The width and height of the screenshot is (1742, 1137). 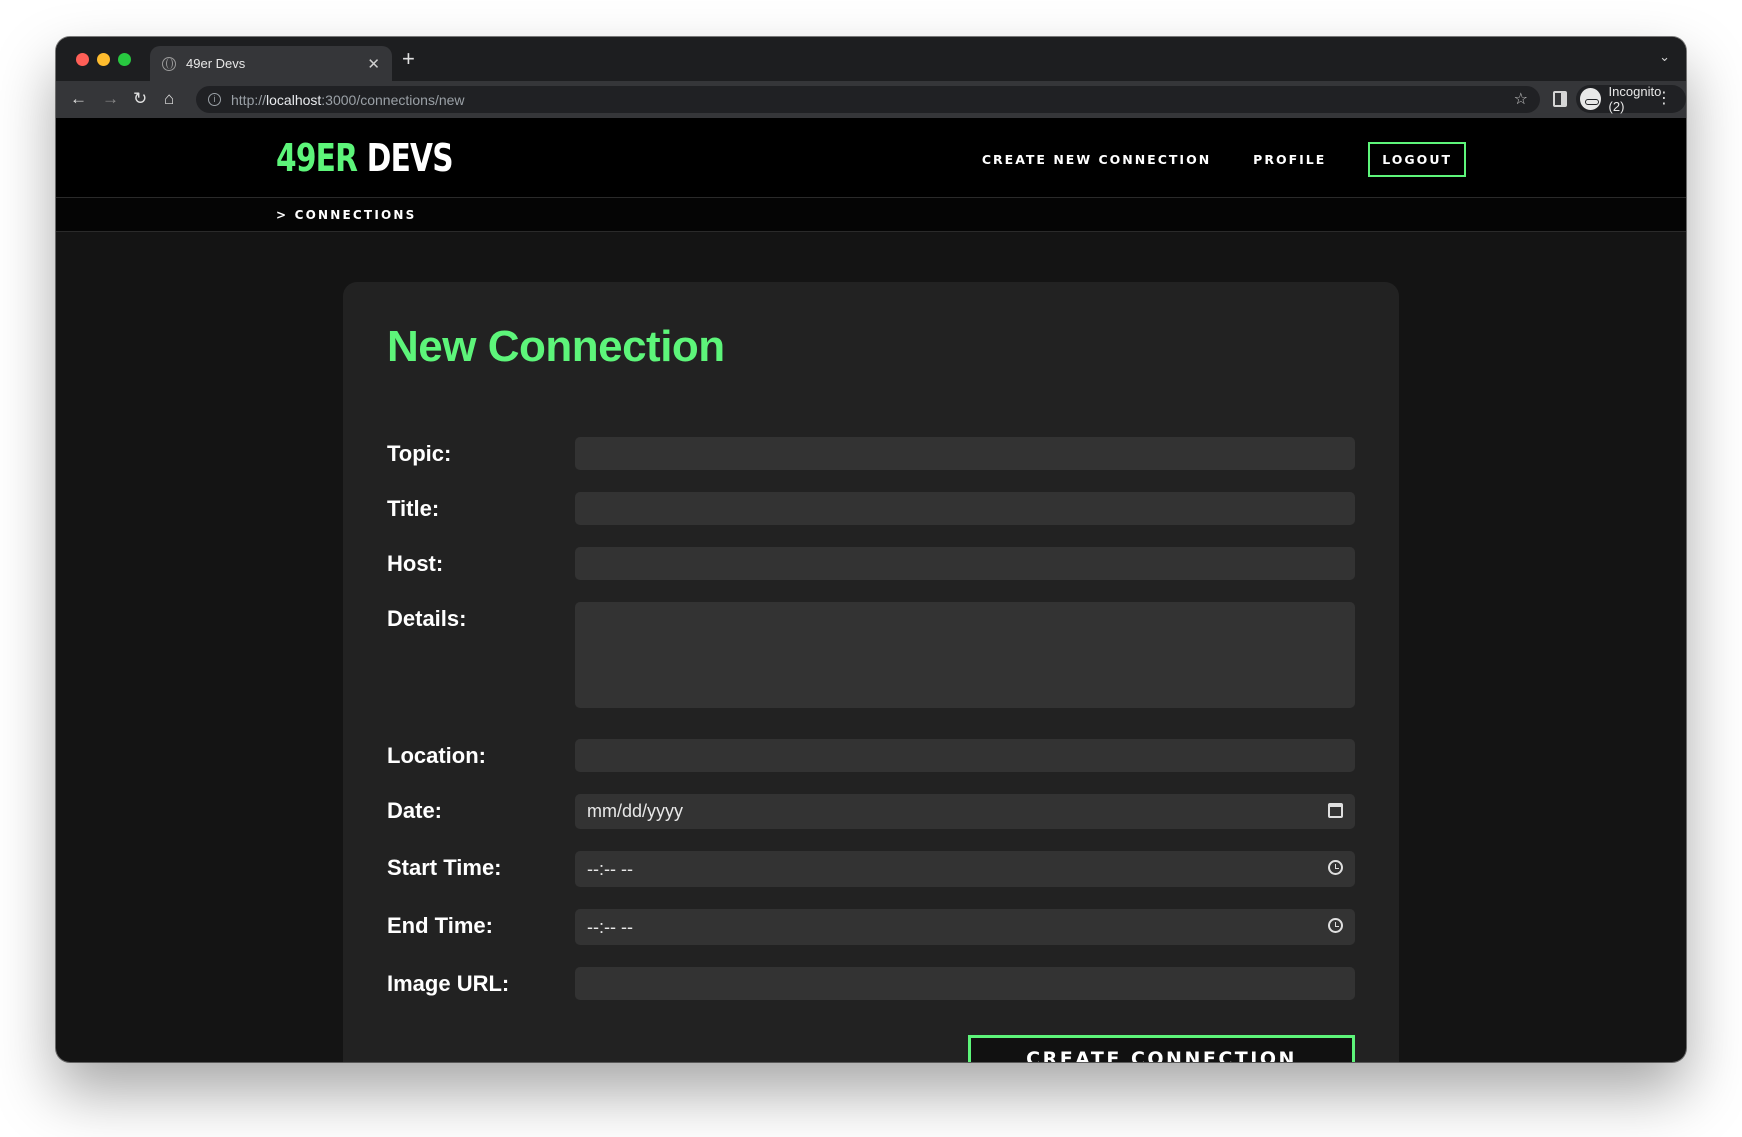 What do you see at coordinates (444, 867) in the screenshot?
I see `start-time-label: Start Time:` at bounding box center [444, 867].